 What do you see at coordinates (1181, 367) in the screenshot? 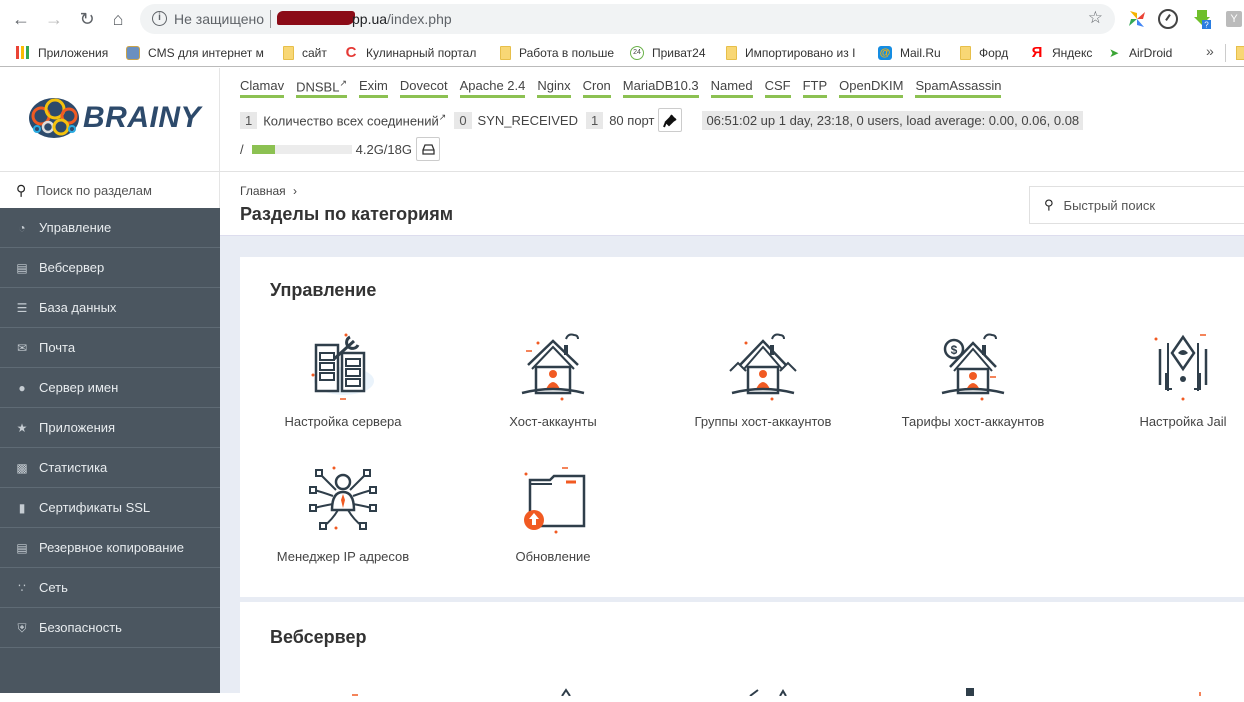
I see `jail-settings-icon` at bounding box center [1181, 367].